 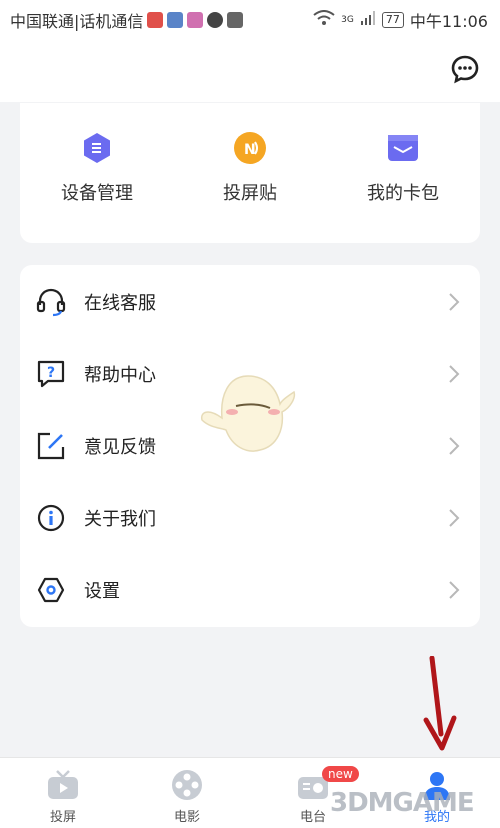 I want to click on film-reel-icon, so click(x=187, y=785).